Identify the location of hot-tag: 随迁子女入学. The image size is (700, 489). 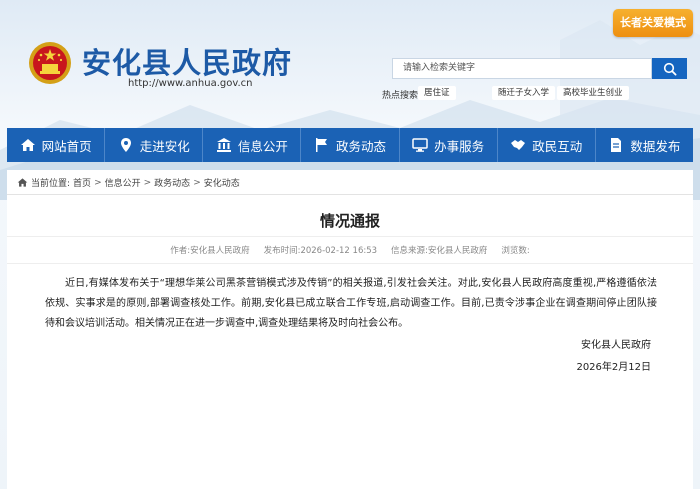
(524, 93).